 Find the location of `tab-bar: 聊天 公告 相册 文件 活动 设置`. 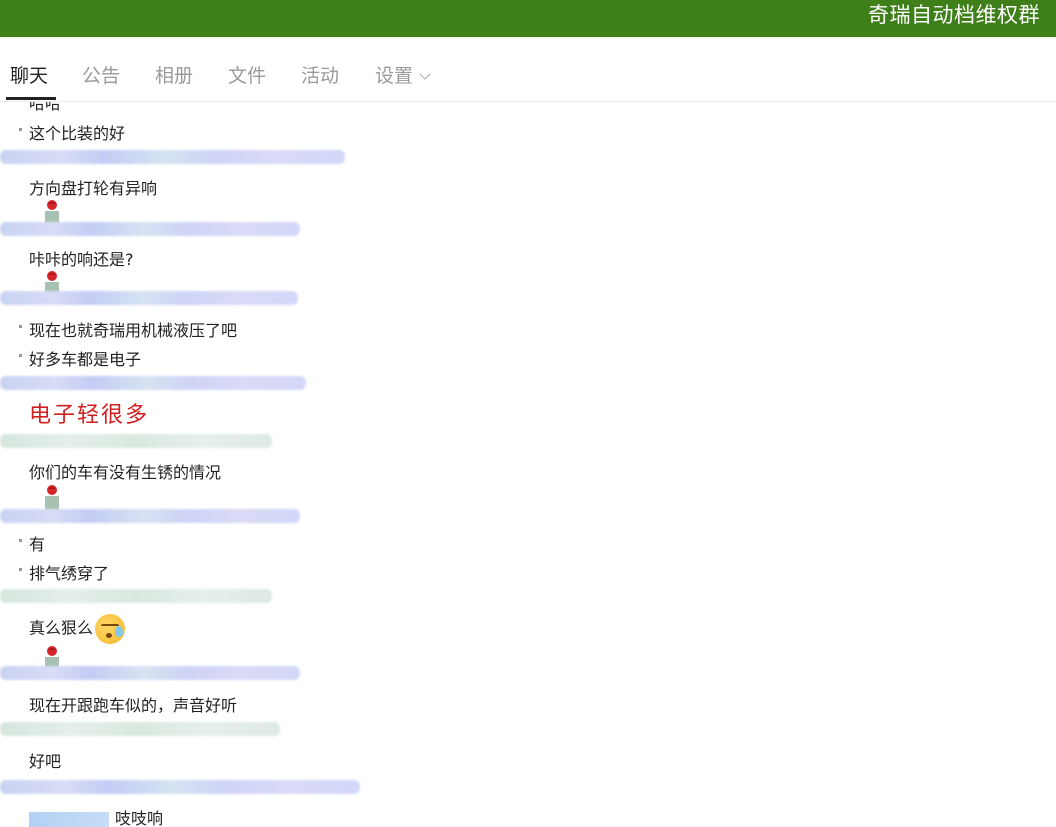

tab-bar: 聊天 公告 相册 文件 活动 设置 is located at coordinates (528, 69).